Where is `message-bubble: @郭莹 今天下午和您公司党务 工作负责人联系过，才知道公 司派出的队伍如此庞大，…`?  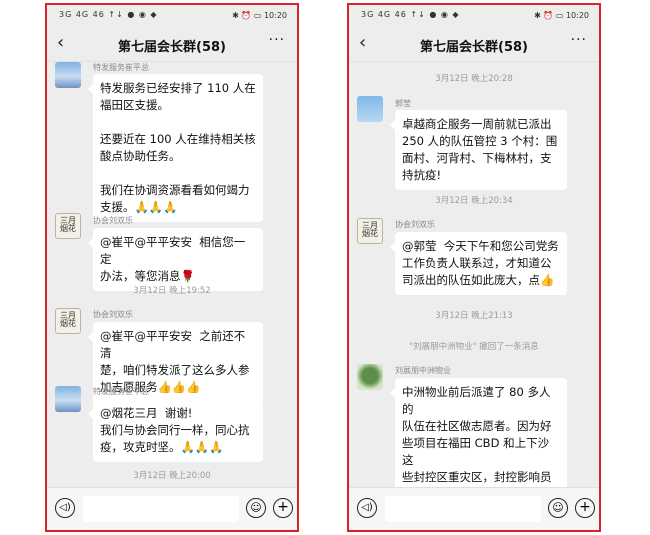 message-bubble: @郭莹 今天下午和您公司党务 工作负责人联系过，才知道公 司派出的队伍如此庞大，… is located at coordinates (478, 263).